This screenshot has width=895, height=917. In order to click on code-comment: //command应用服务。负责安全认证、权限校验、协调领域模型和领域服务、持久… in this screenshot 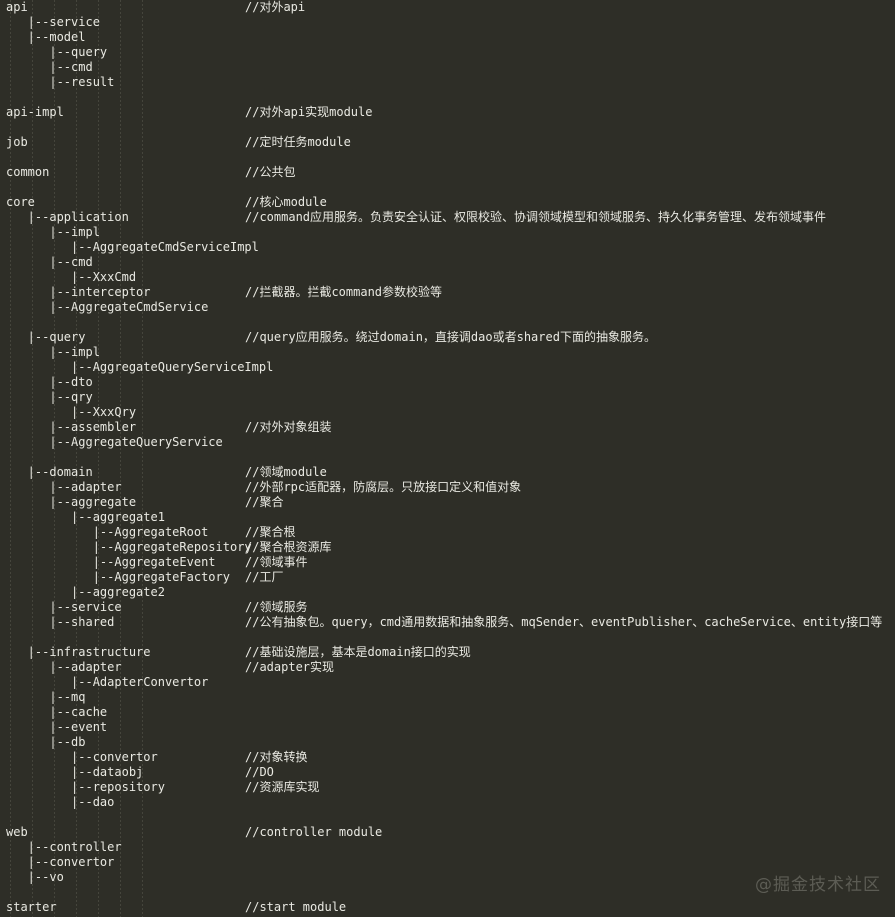, I will do `click(536, 217)`.